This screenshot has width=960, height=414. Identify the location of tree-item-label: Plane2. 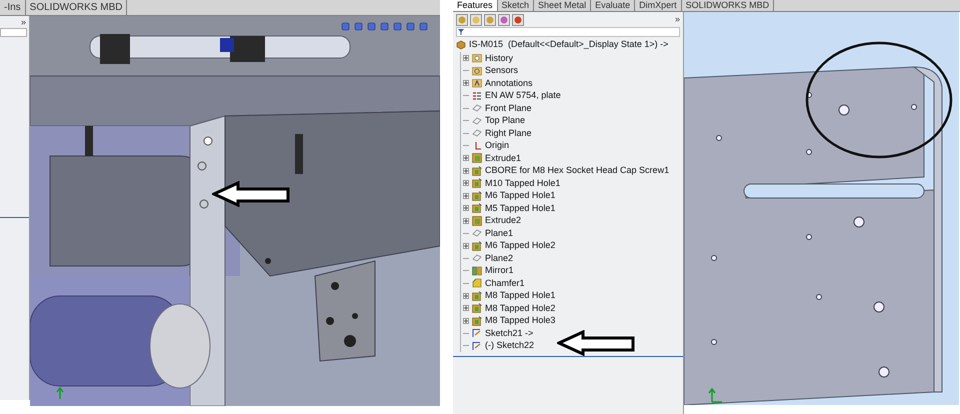
(499, 258).